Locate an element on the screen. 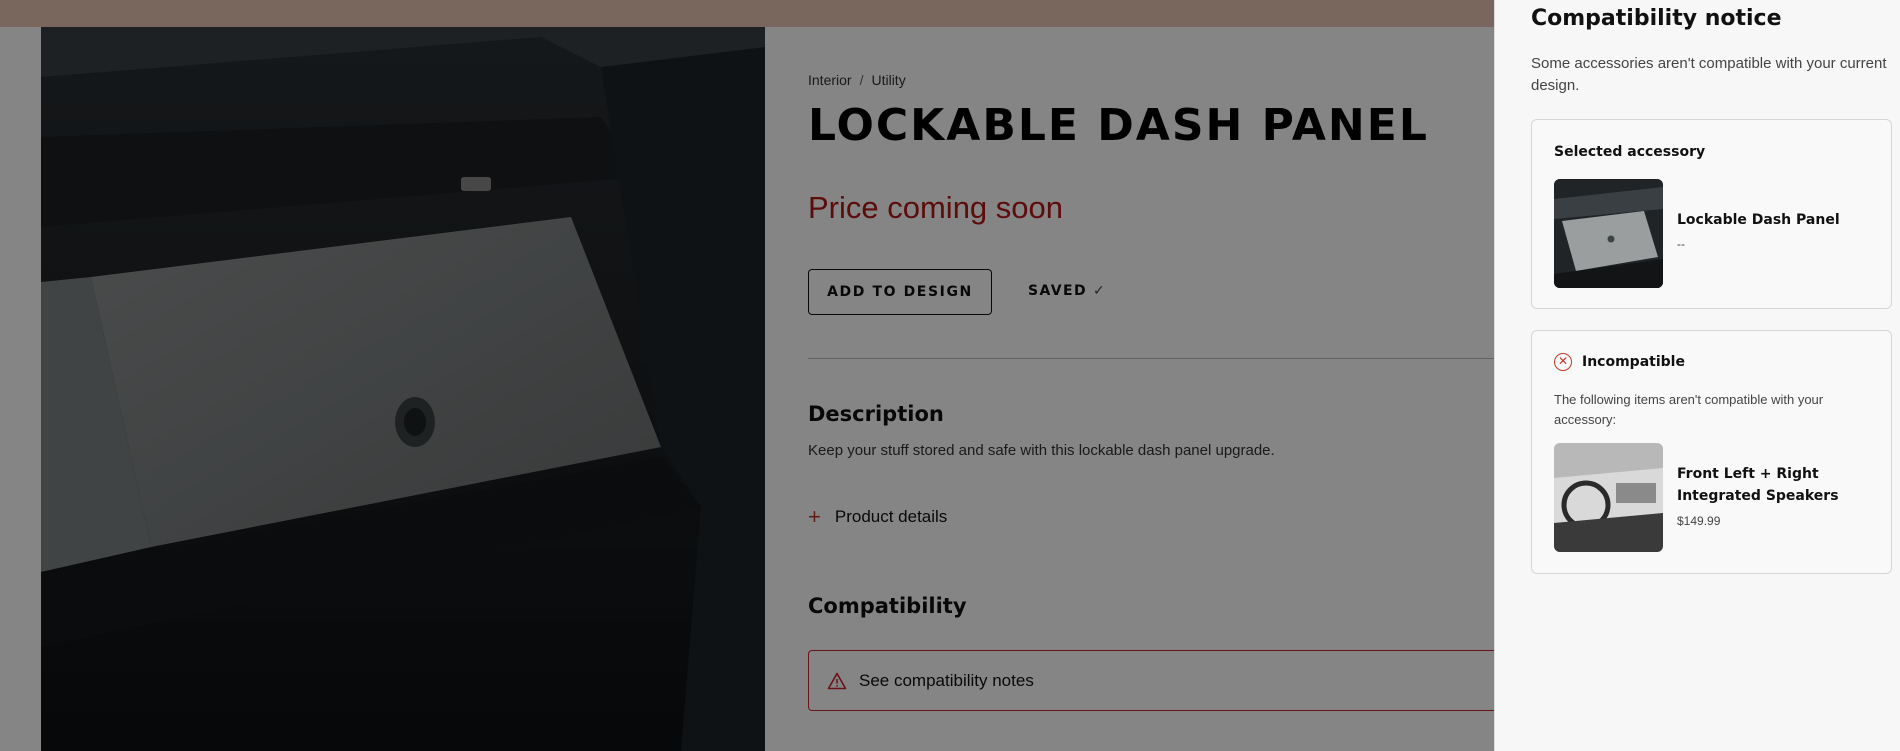 The image size is (1900, 751). incompatible-item-price: $149.99 is located at coordinates (1699, 521).